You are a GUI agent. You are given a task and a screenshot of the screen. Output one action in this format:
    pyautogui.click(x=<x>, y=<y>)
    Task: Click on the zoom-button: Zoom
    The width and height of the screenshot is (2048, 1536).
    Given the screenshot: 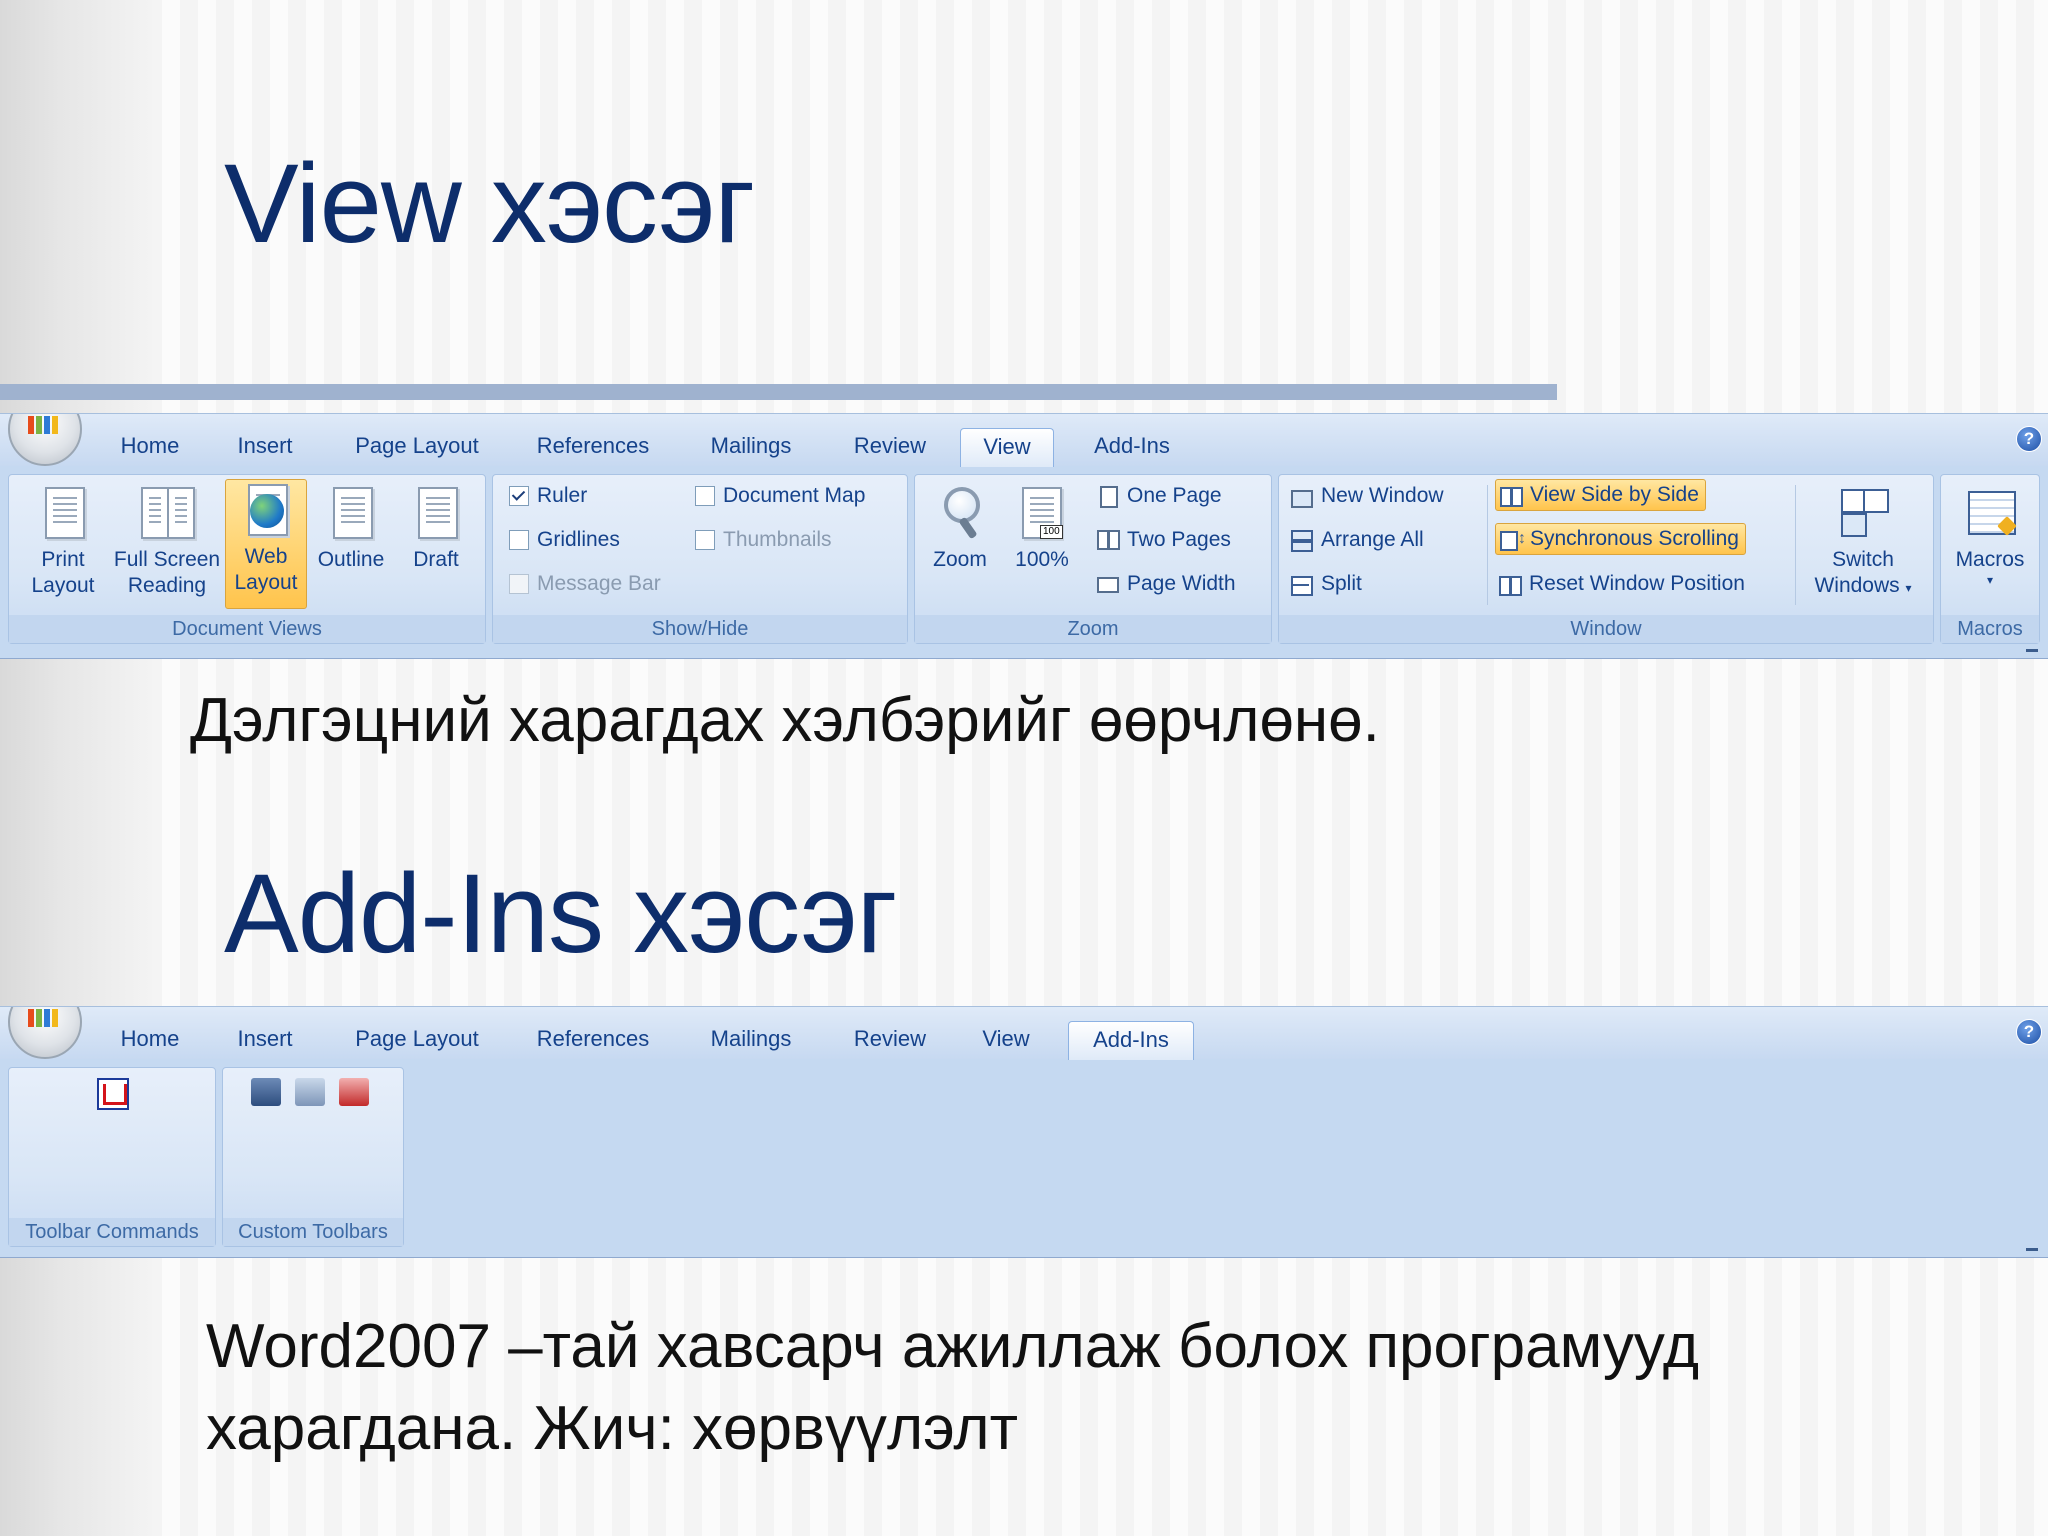 What is the action you would take?
    pyautogui.click(x=960, y=528)
    